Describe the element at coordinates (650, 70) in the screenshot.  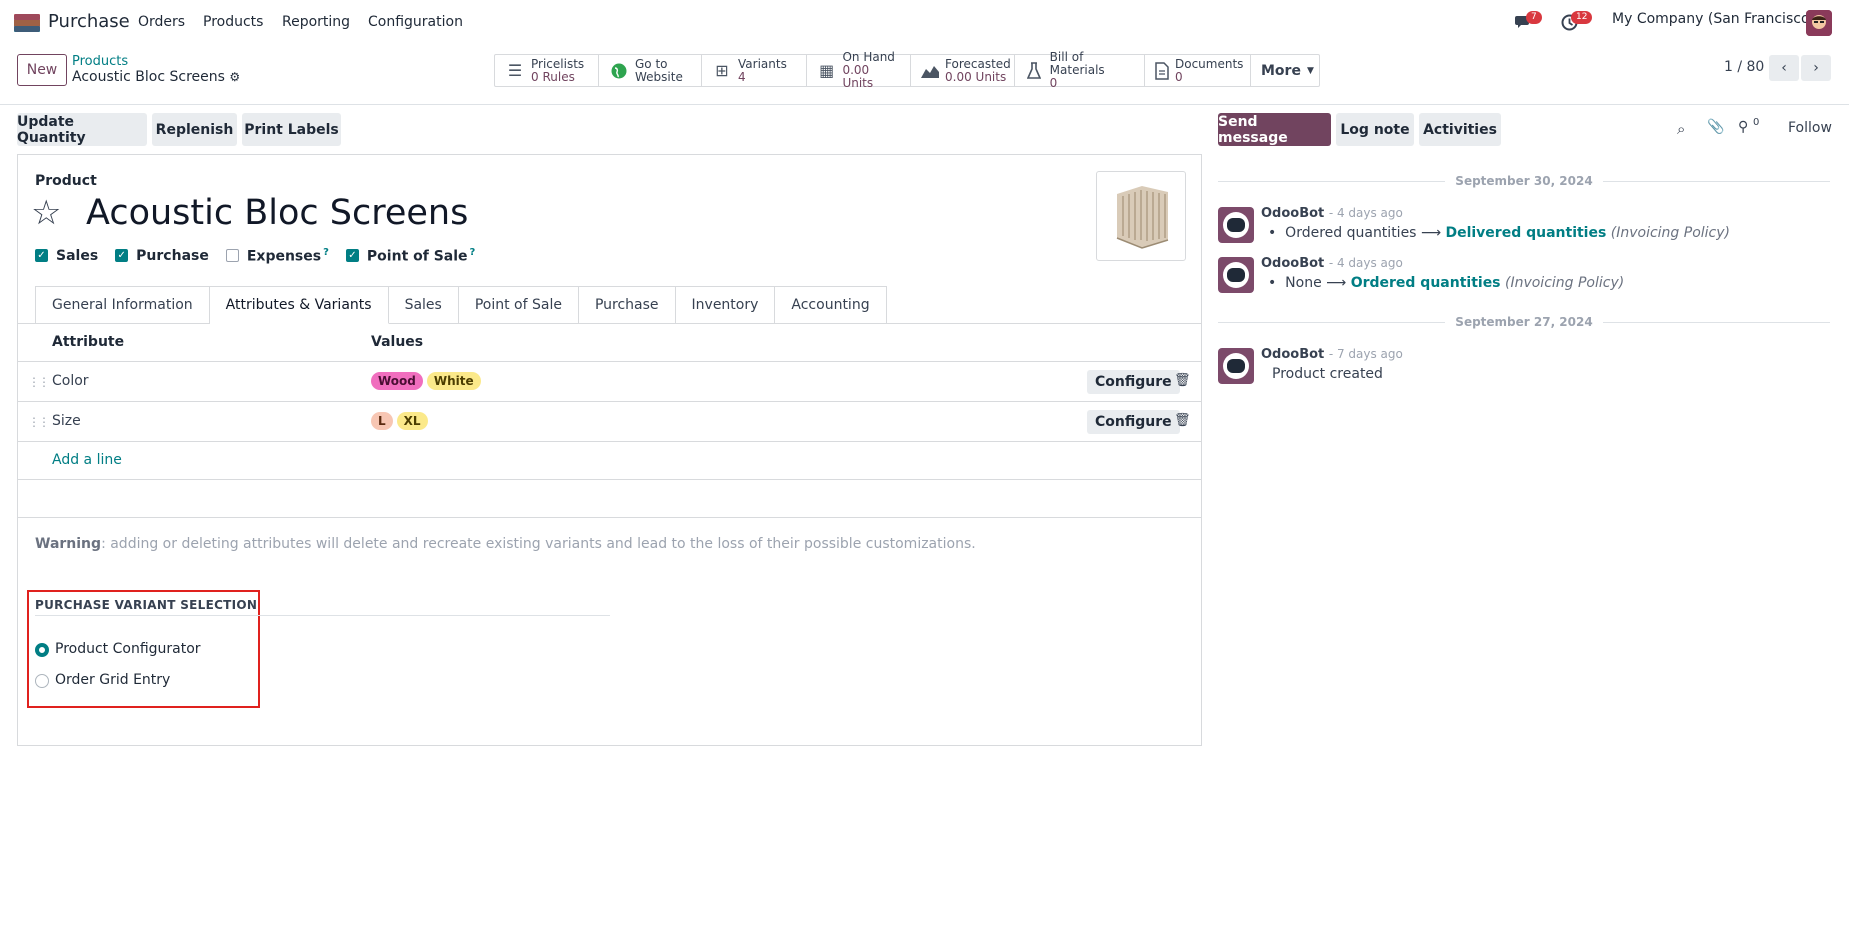
I see `go-to-website-button: Go to Website` at that location.